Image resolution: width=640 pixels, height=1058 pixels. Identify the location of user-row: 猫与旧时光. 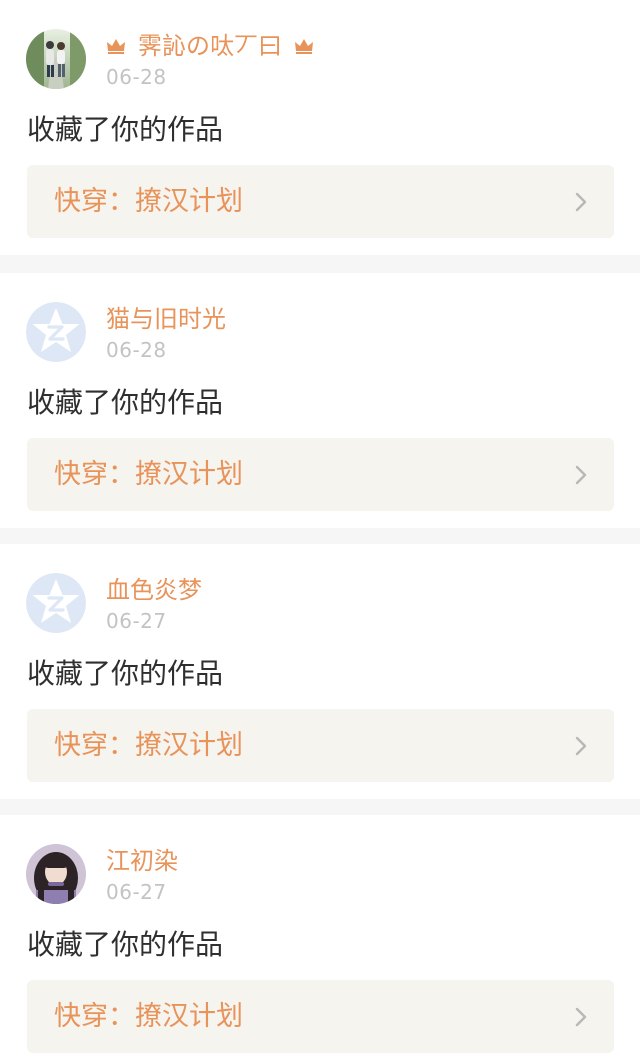
(166, 319).